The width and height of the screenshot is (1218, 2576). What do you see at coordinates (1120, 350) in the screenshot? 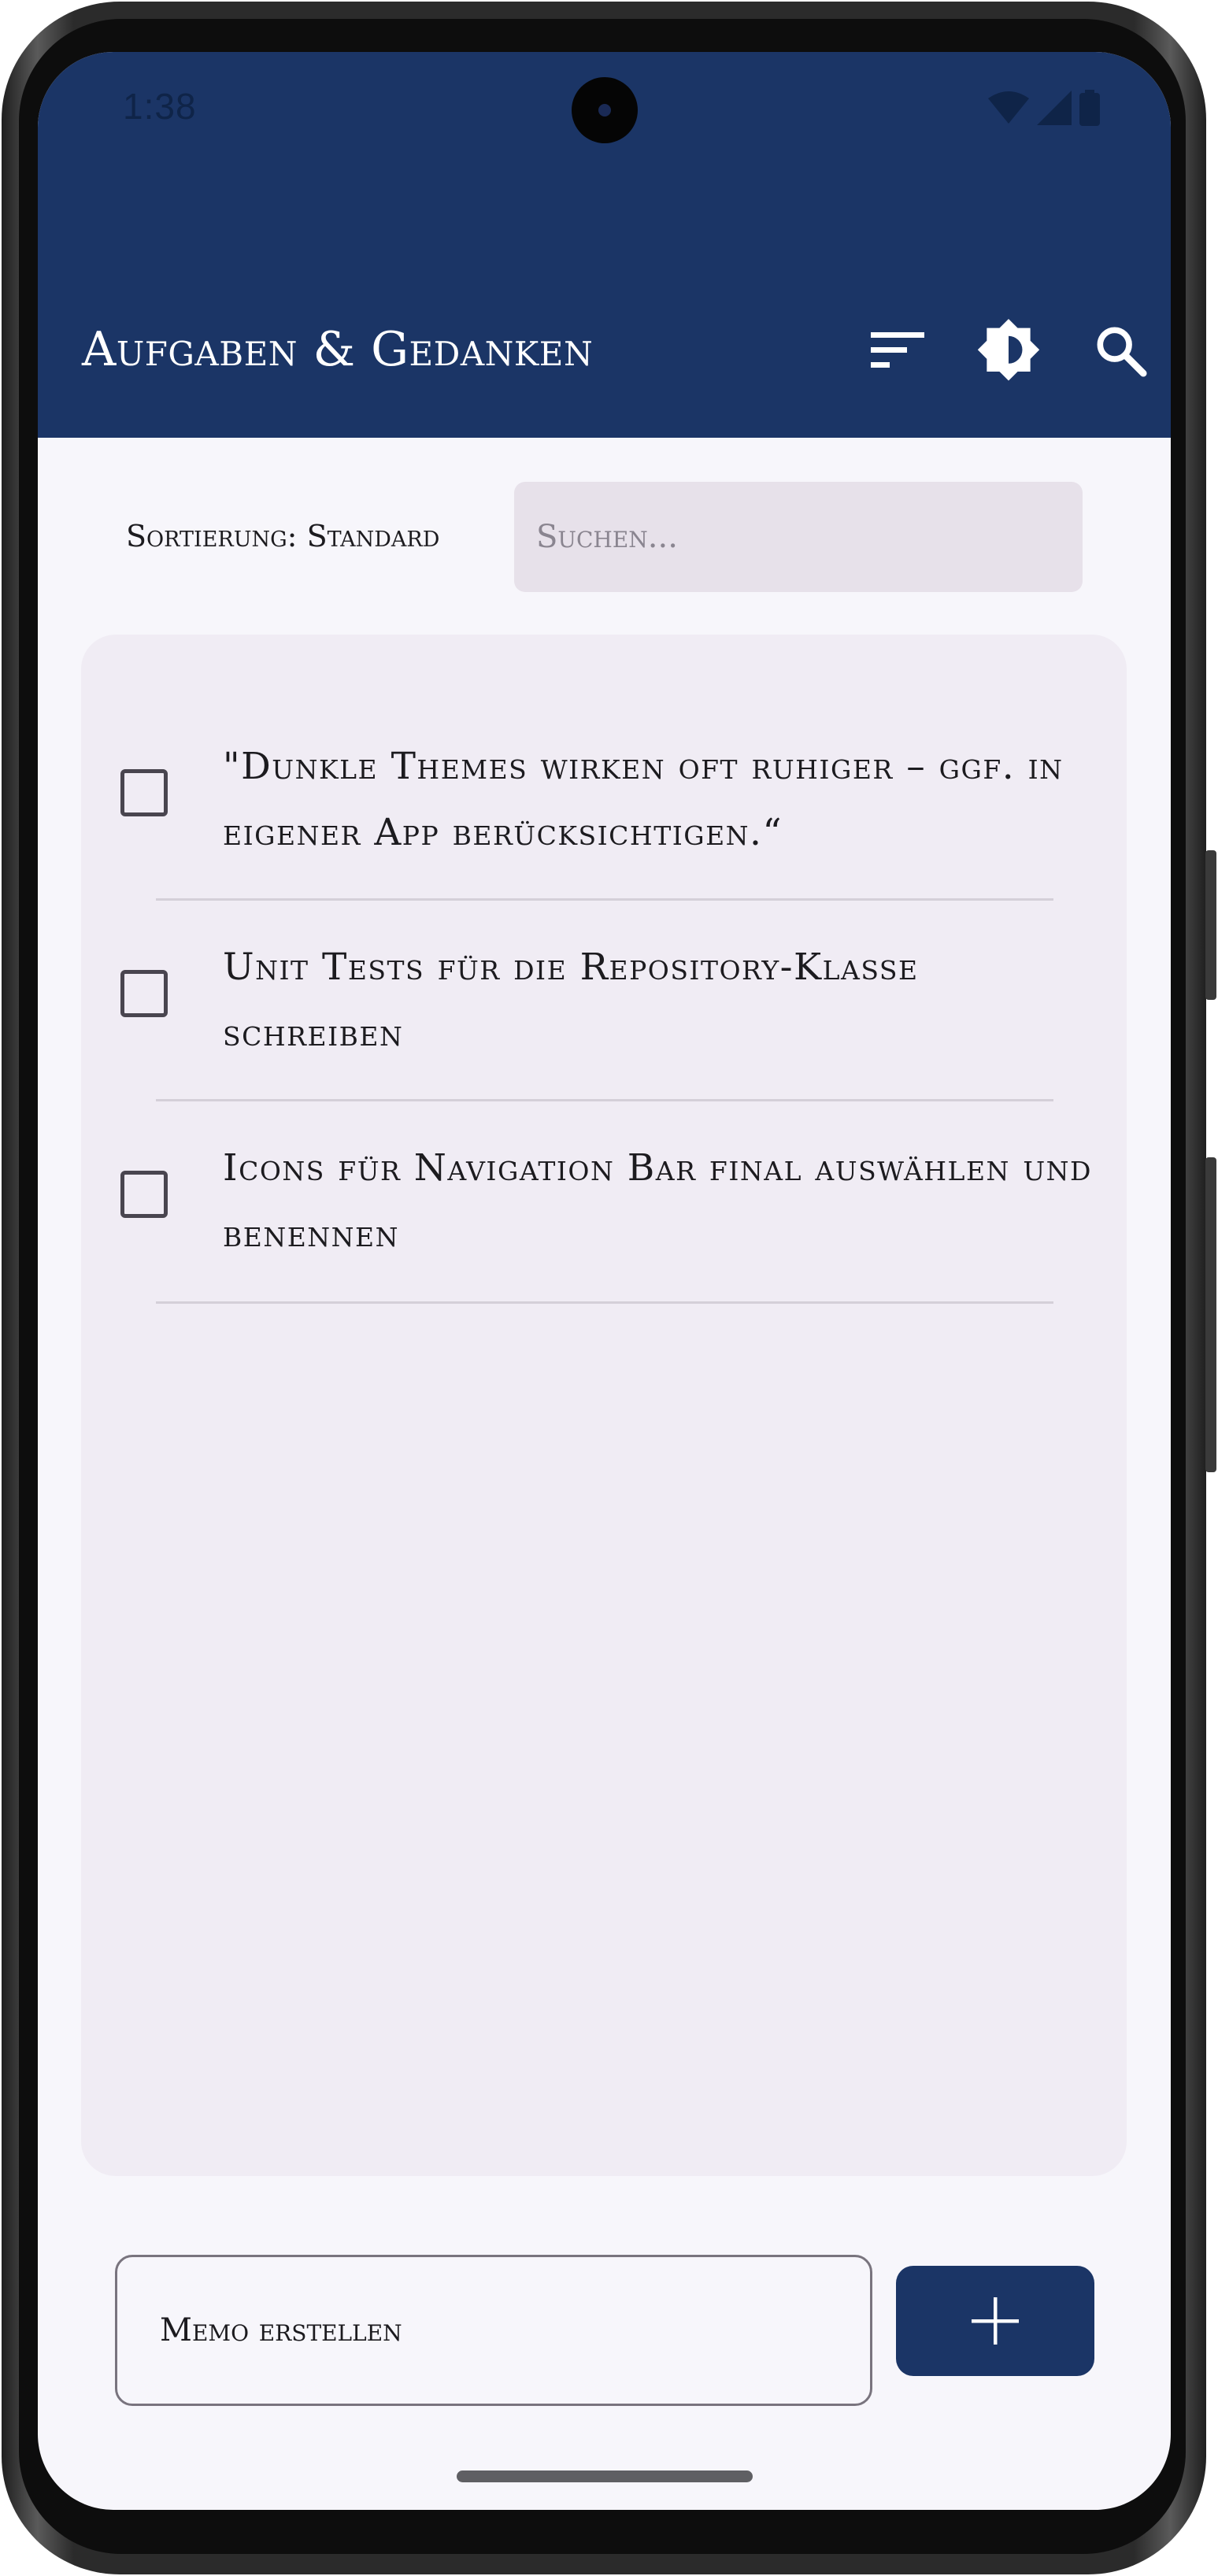
I see `search-icon` at bounding box center [1120, 350].